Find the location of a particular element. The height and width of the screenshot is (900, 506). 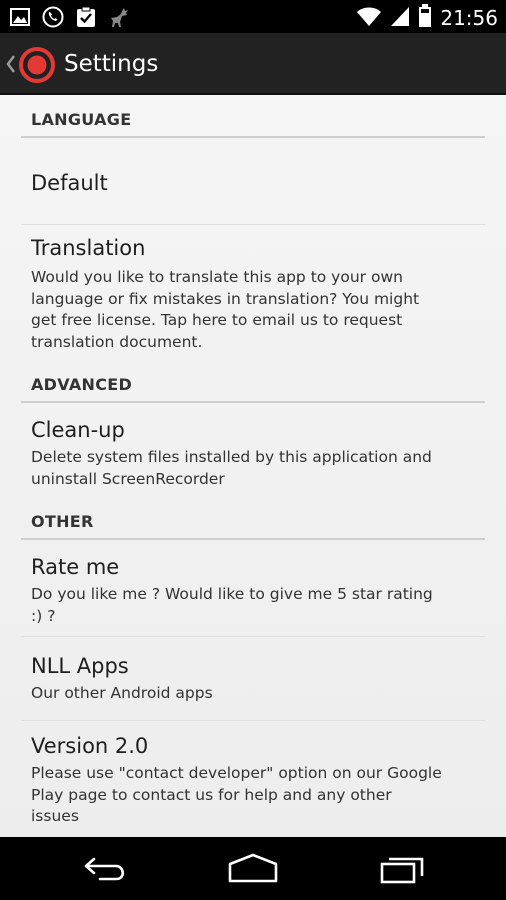

category-header-advanced: ADVANCED is located at coordinates (82, 384).